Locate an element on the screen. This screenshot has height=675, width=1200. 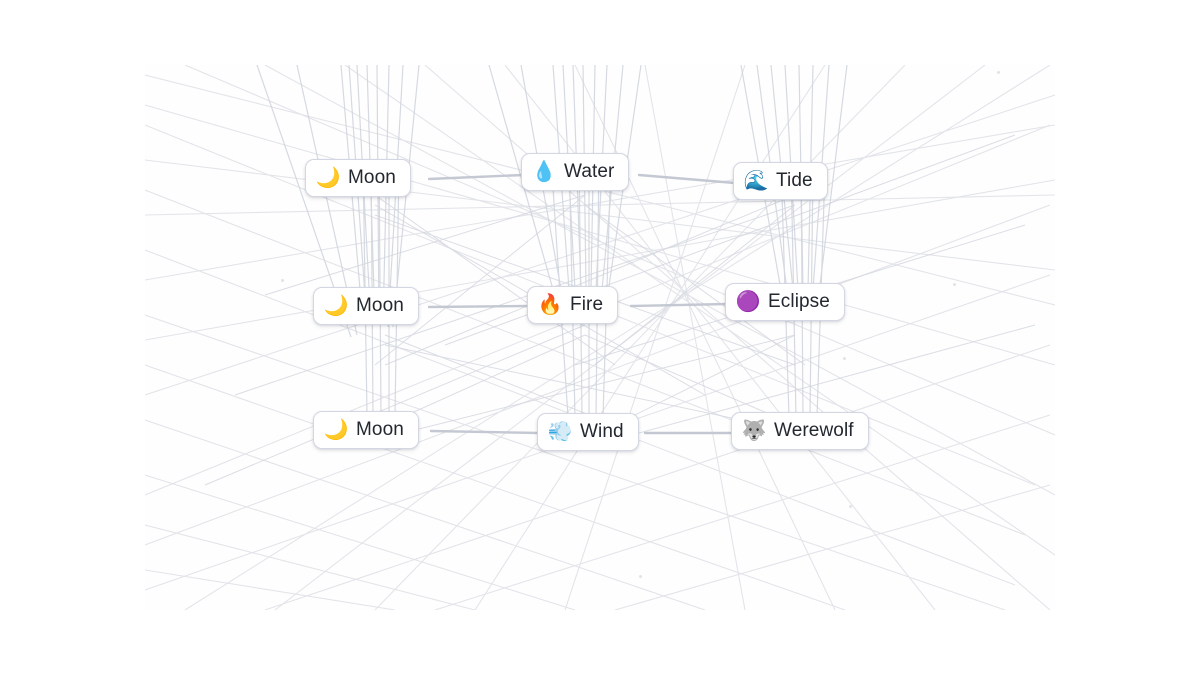
node-connector-edges is located at coordinates (582, 304).